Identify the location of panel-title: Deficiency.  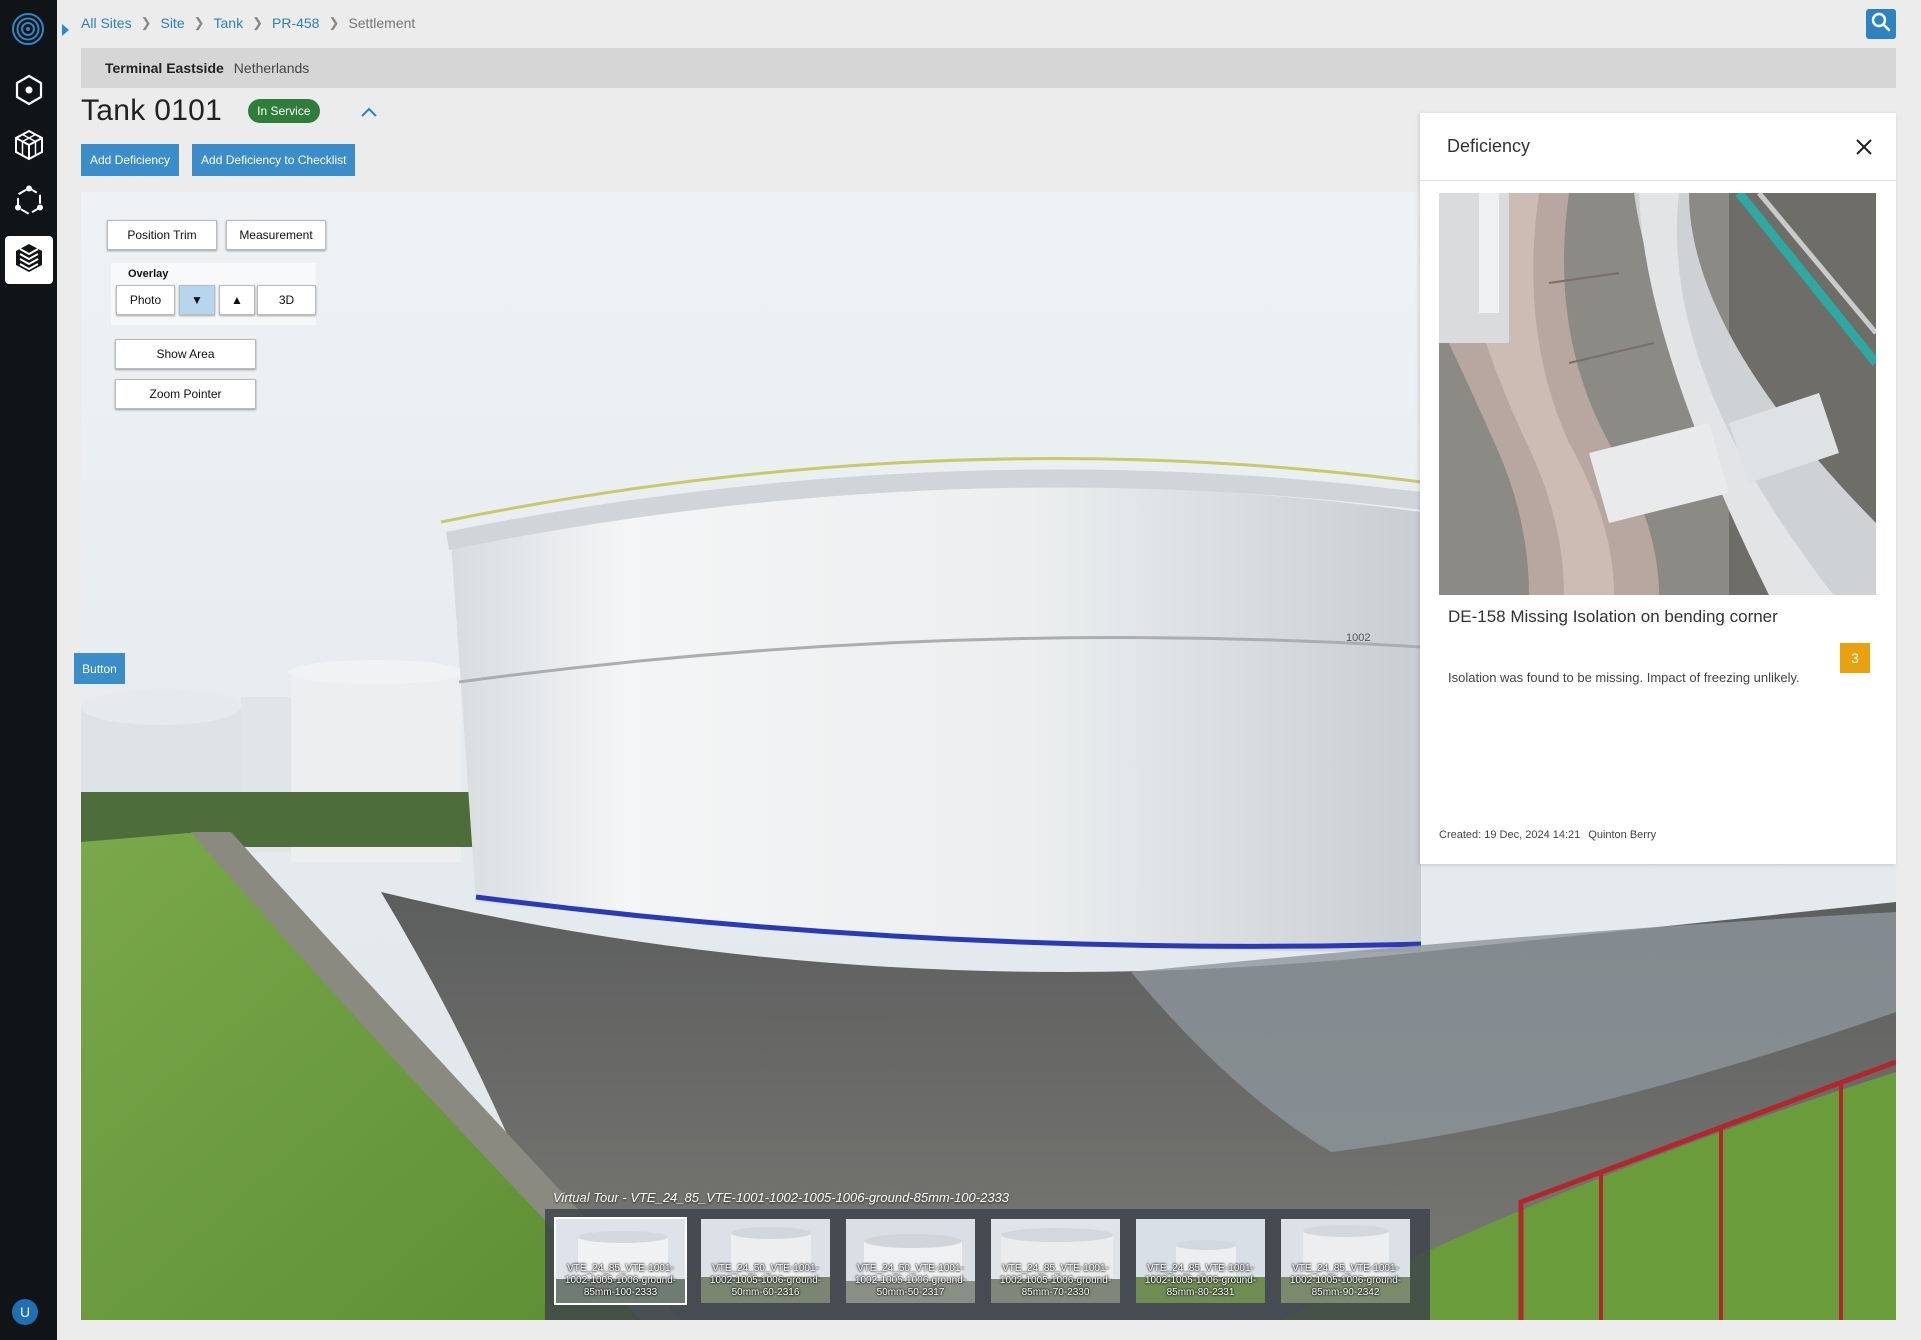
(1489, 146).